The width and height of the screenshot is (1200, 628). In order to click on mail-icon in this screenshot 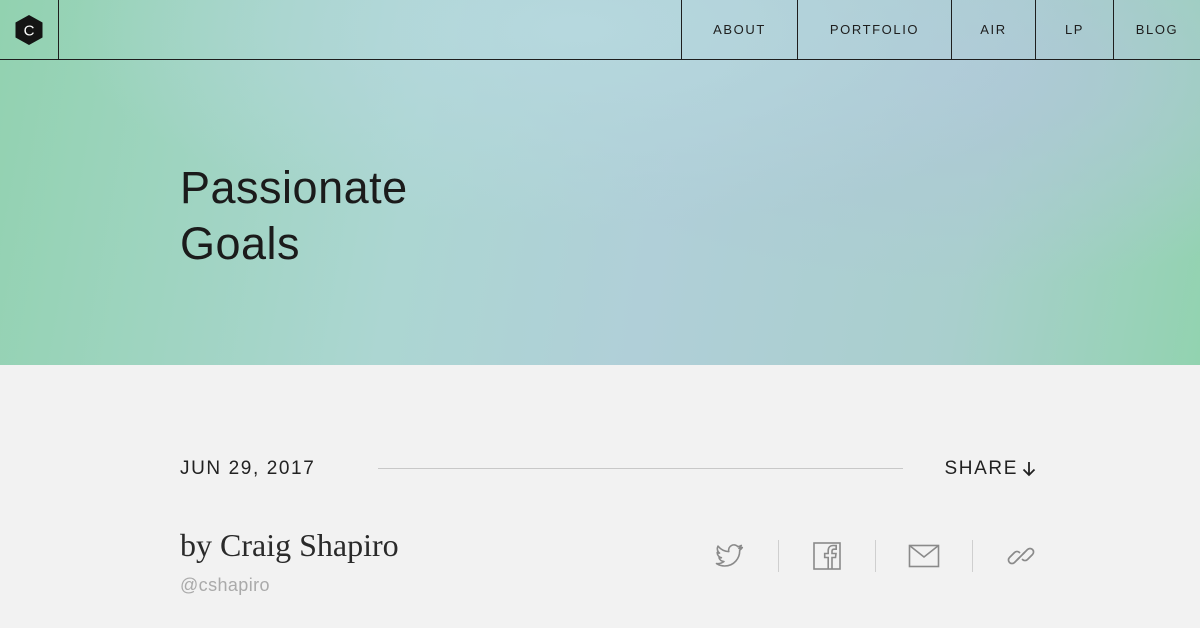, I will do `click(924, 556)`.